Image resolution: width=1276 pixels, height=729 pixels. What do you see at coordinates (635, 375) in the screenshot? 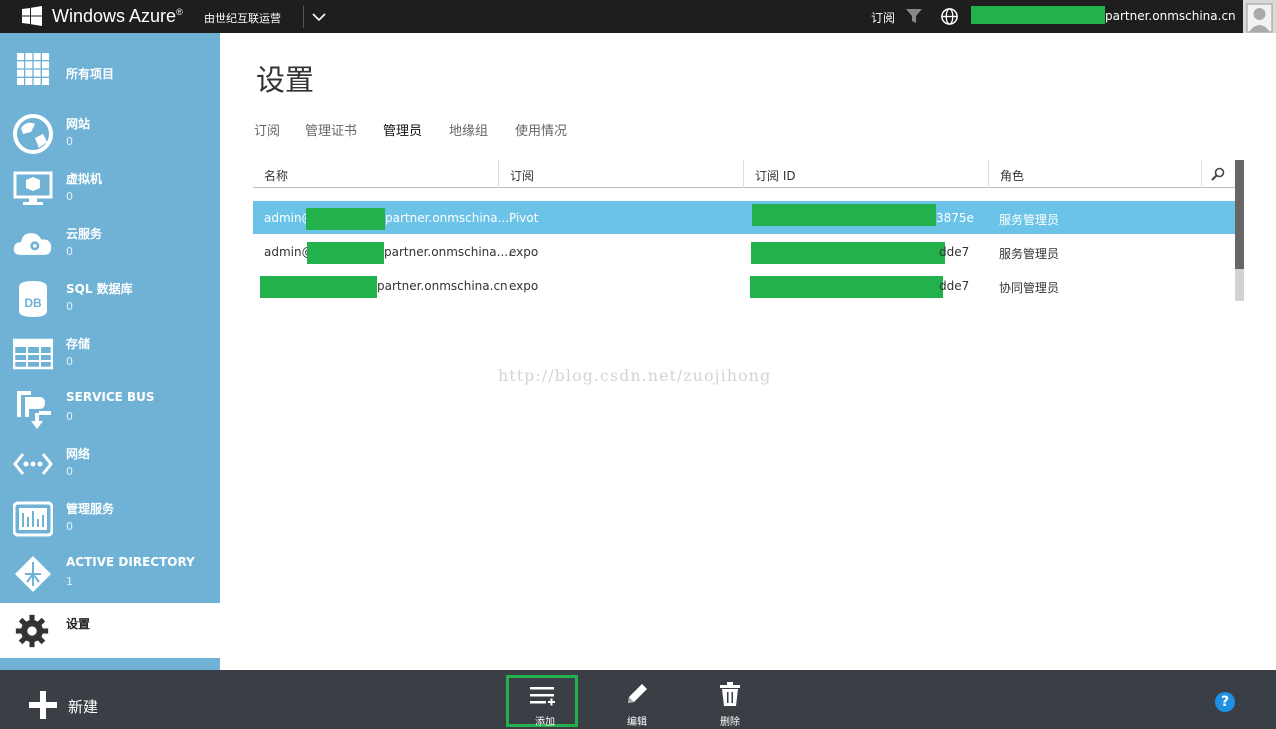
I see `watermark: http://blog.csdn.net/zuojihong` at bounding box center [635, 375].